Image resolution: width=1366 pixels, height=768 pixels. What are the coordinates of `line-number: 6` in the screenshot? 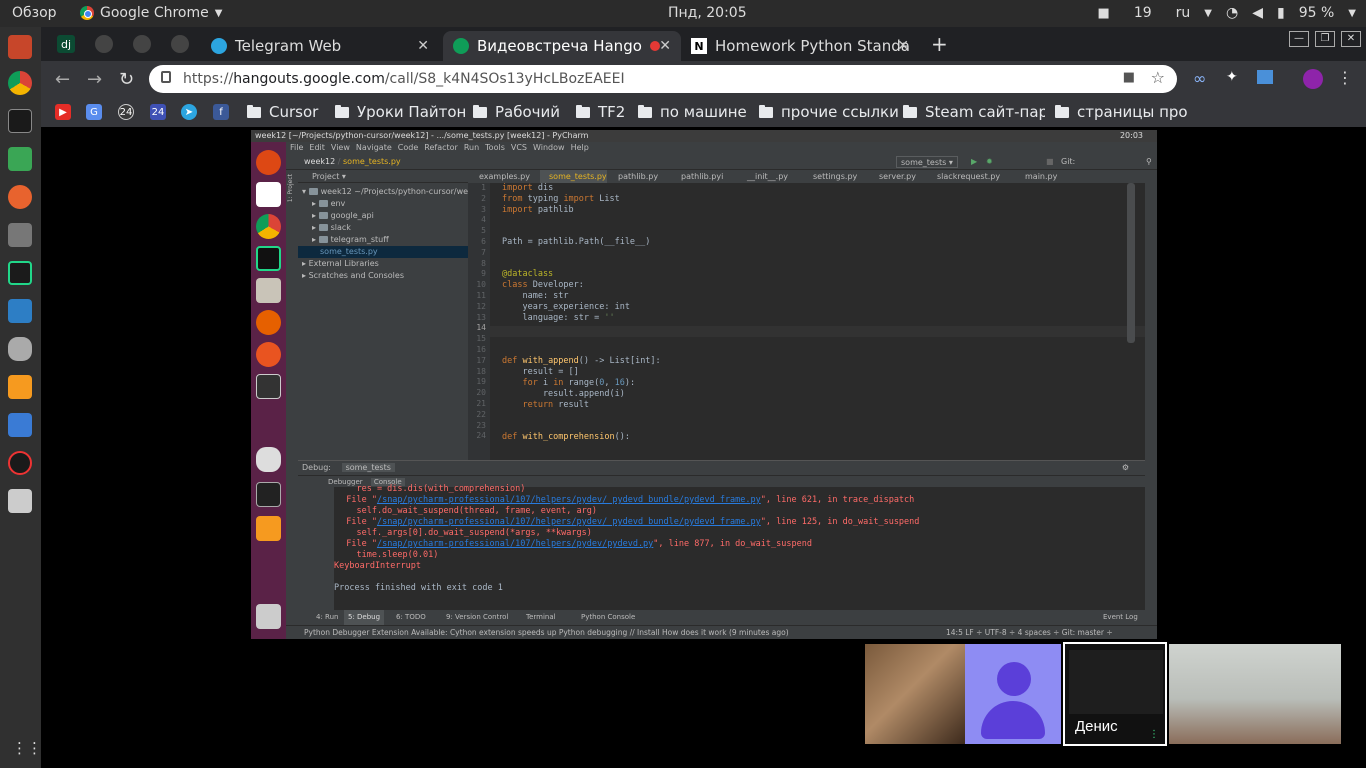 It's located at (483, 241).